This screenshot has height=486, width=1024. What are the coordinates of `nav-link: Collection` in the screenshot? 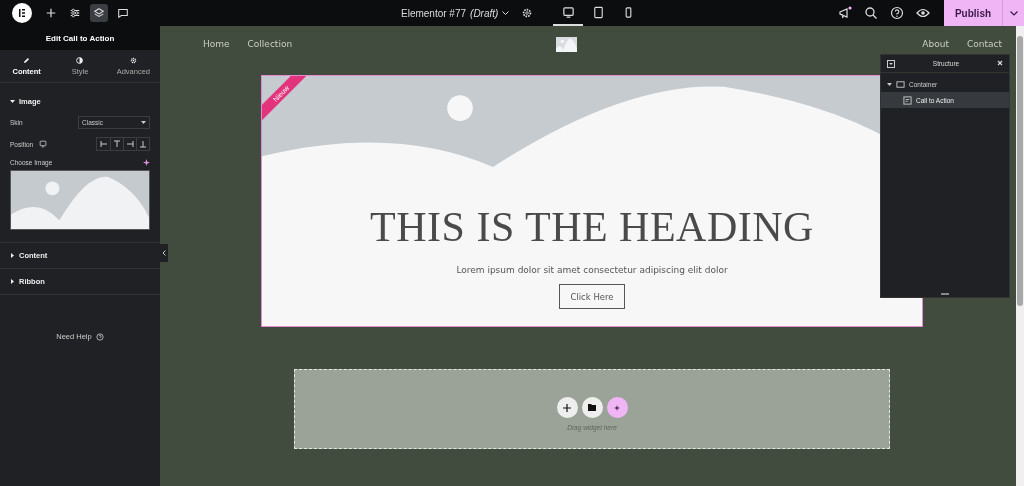 It's located at (270, 44).